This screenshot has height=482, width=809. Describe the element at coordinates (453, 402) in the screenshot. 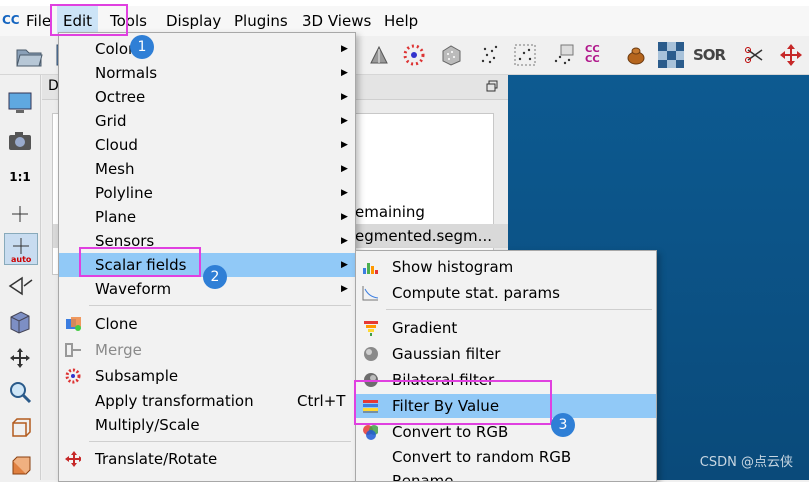

I see `annotation-box-filter-by-value` at that location.